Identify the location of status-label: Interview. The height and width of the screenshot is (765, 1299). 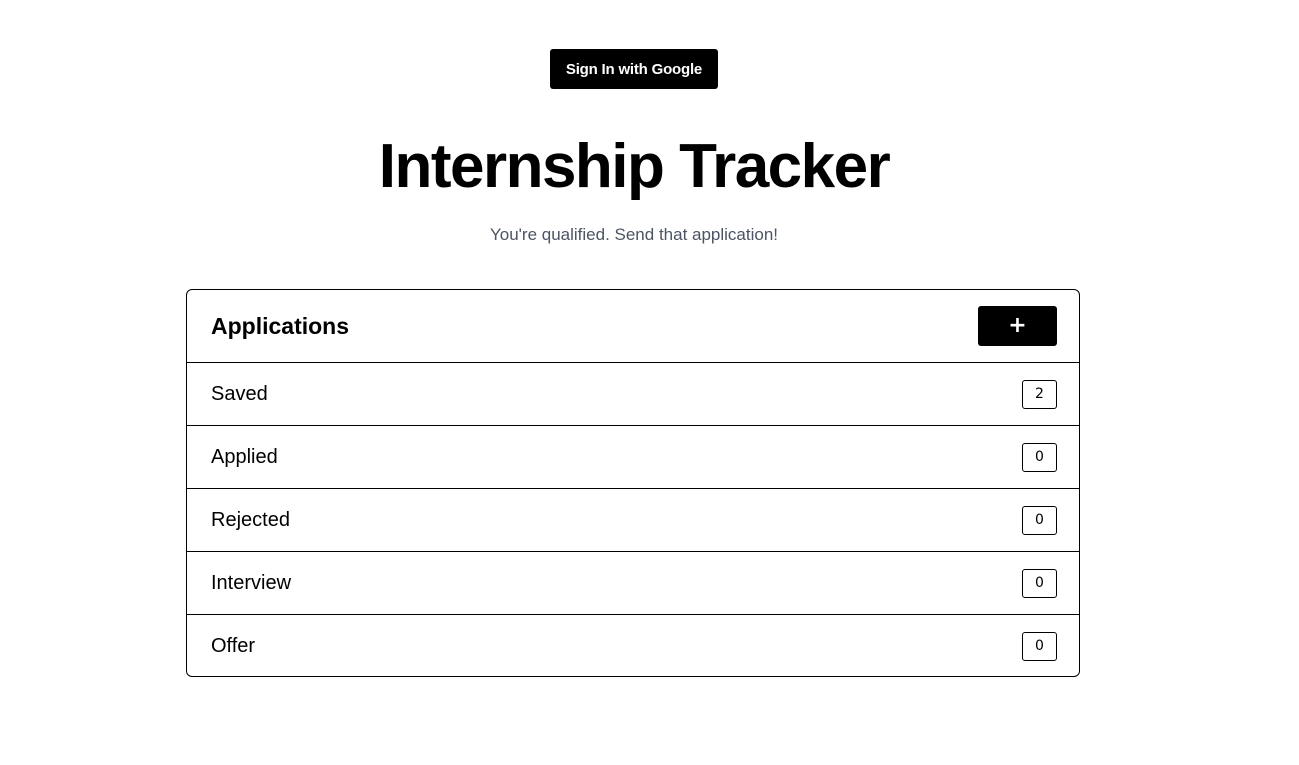
(251, 583).